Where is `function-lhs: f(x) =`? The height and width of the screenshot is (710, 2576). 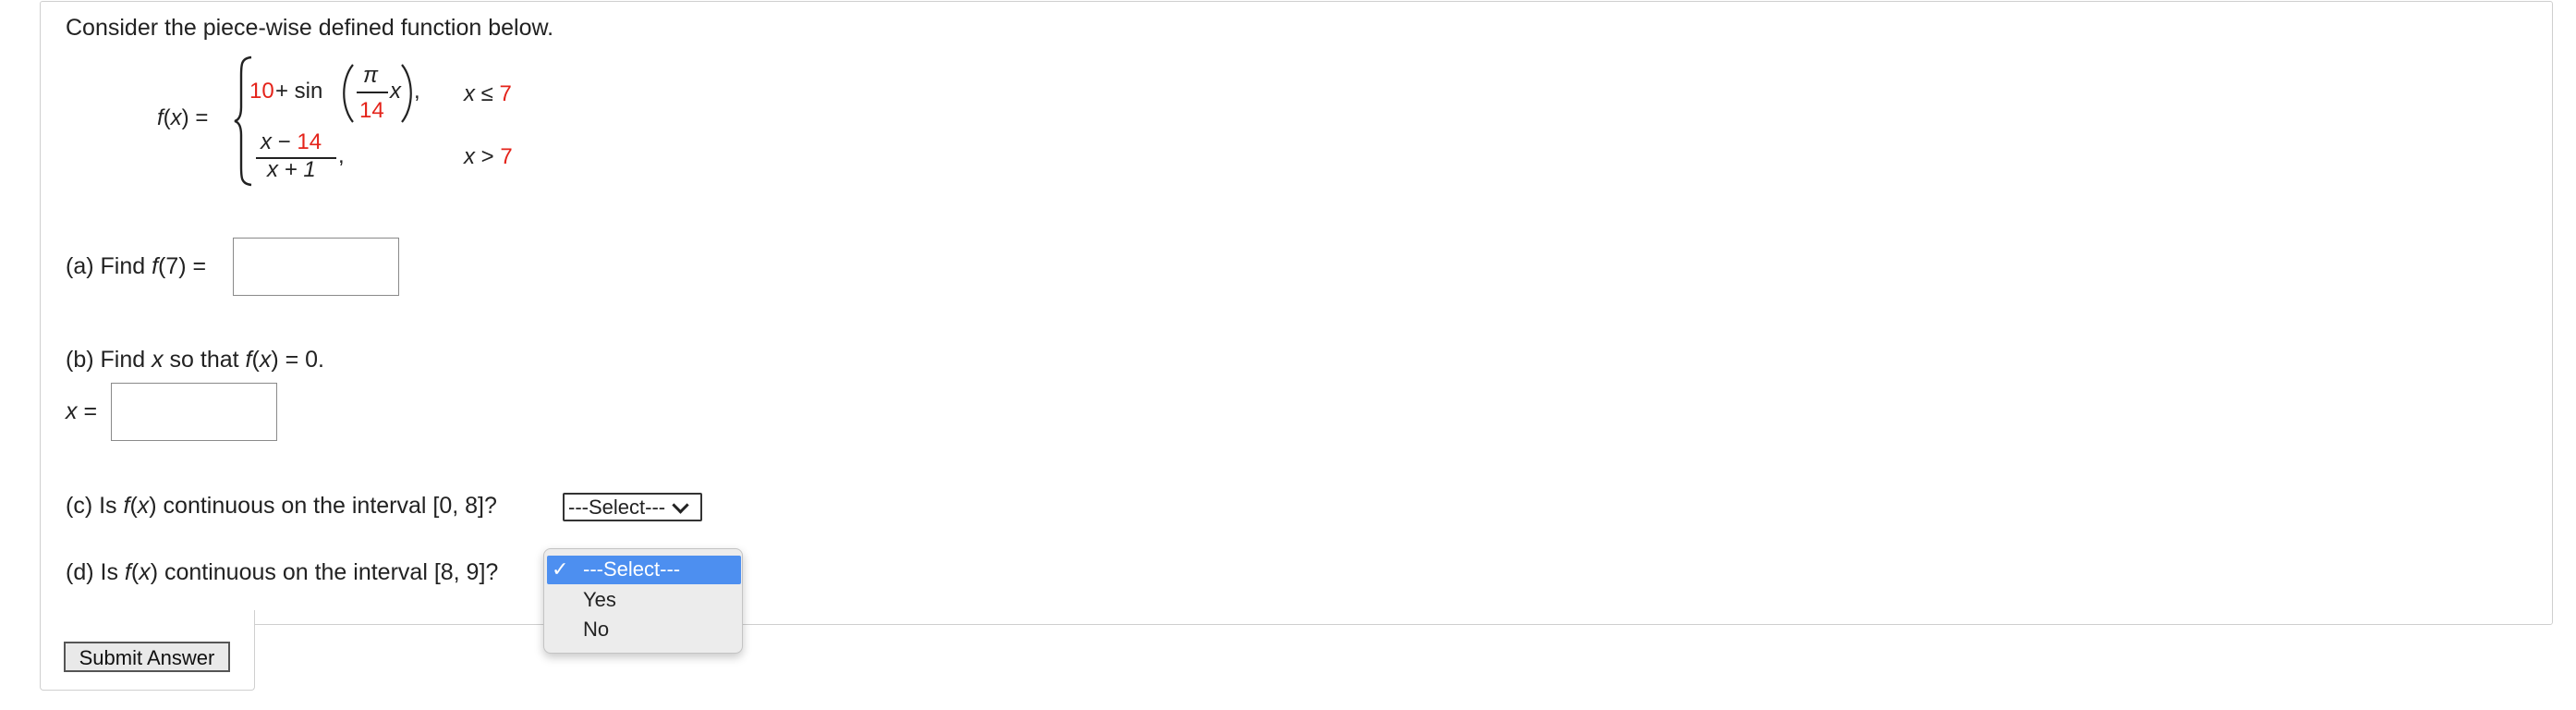
function-lhs: f(x) = is located at coordinates (183, 117).